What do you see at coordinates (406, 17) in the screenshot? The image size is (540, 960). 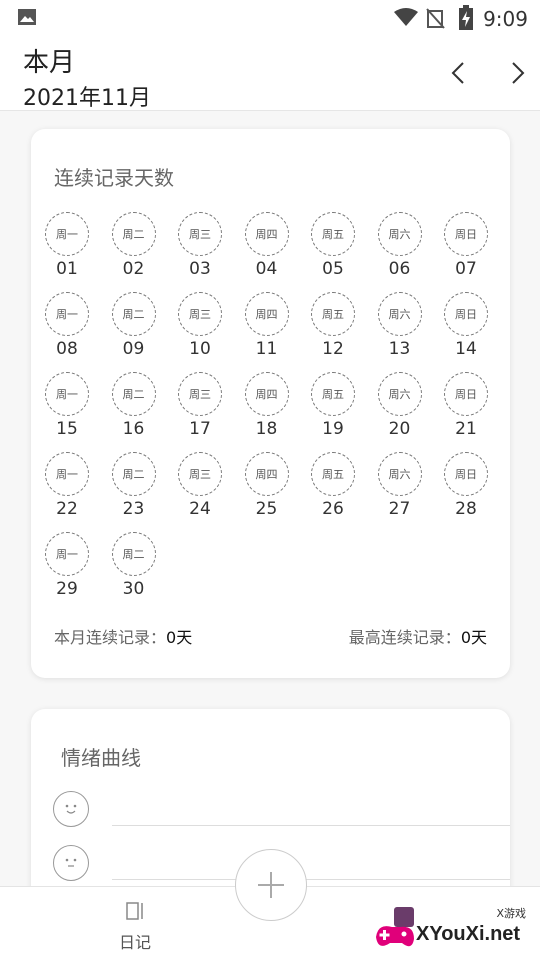 I see `wifi-icon` at bounding box center [406, 17].